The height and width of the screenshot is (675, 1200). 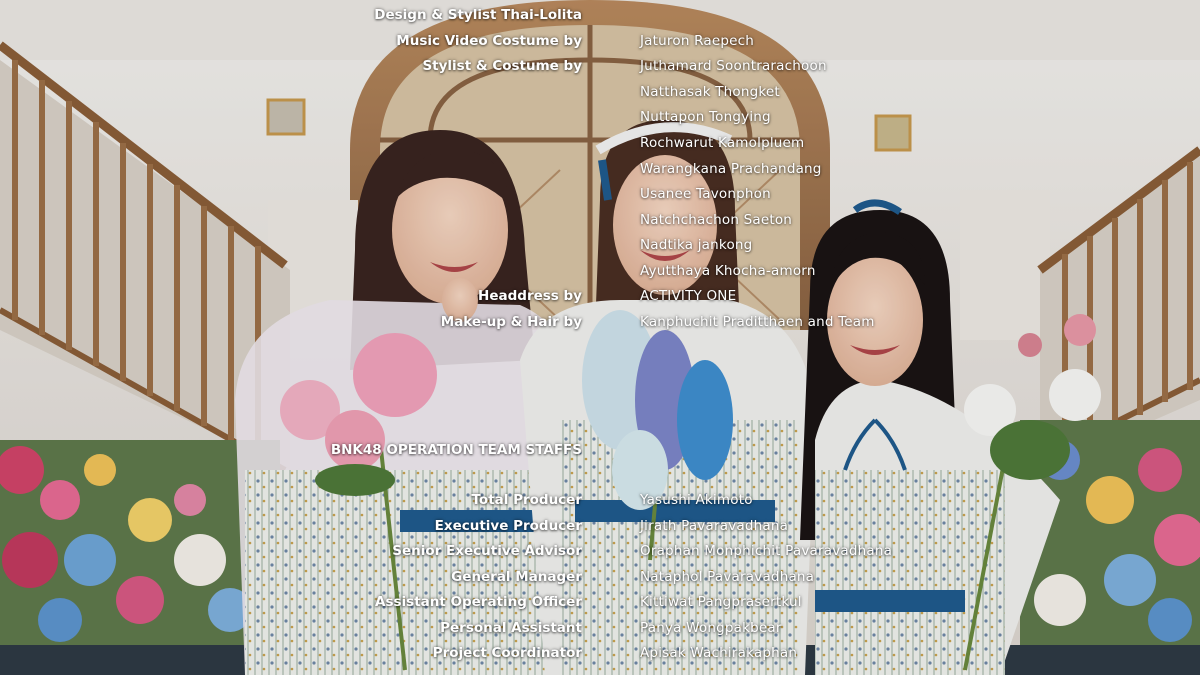 I want to click on credit-name: Jirath Pavaravadhana, so click(x=714, y=526).